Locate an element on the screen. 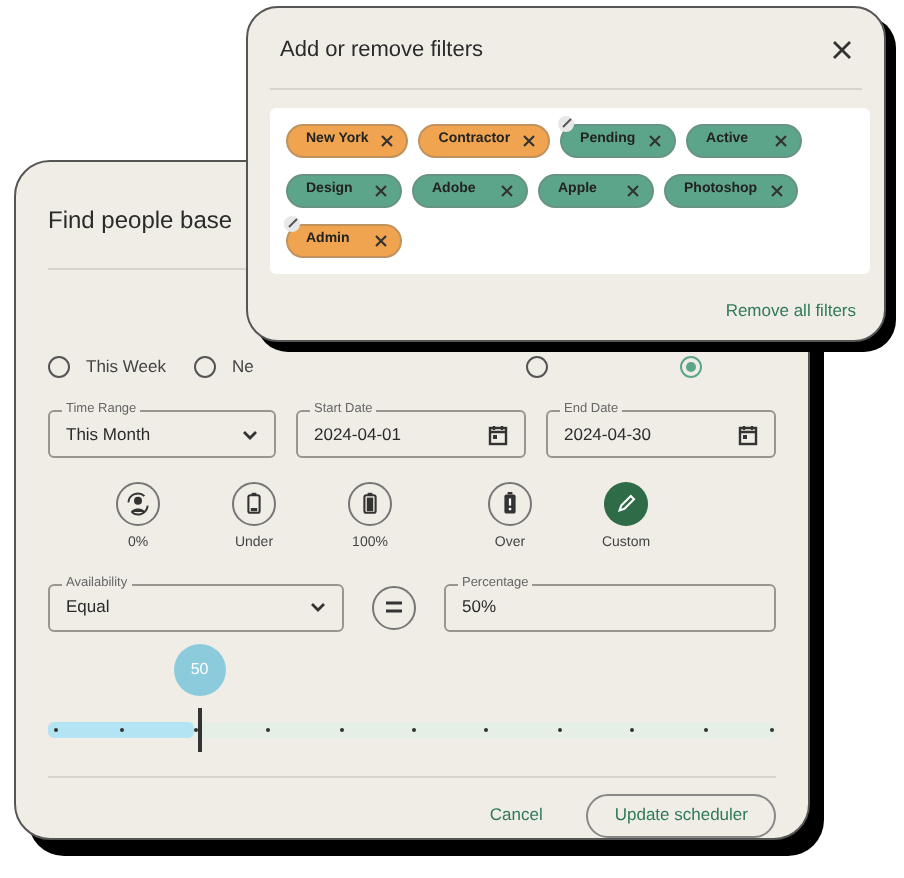 This screenshot has height=878, width=904. cancel-button: Cancel is located at coordinates (516, 815).